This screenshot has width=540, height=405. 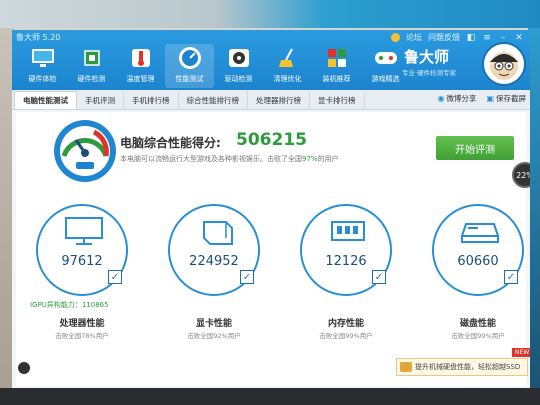 I want to click on cpu-score: 97612, so click(x=82, y=261).